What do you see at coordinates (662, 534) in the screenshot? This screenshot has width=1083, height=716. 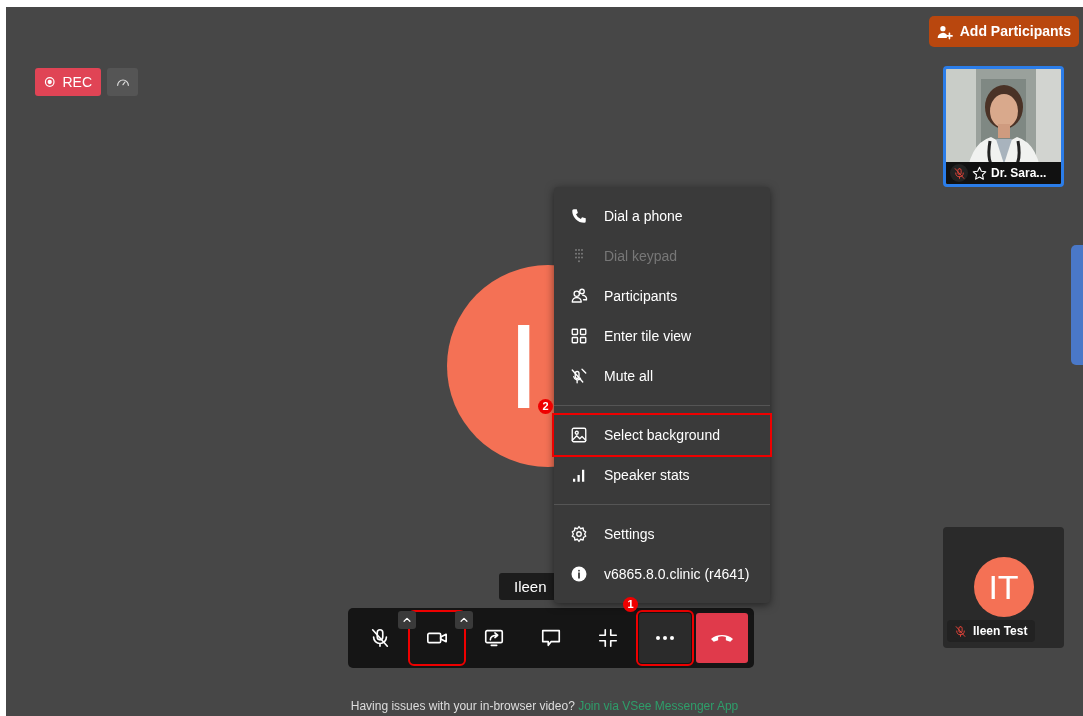 I see `menu-item: Settings` at bounding box center [662, 534].